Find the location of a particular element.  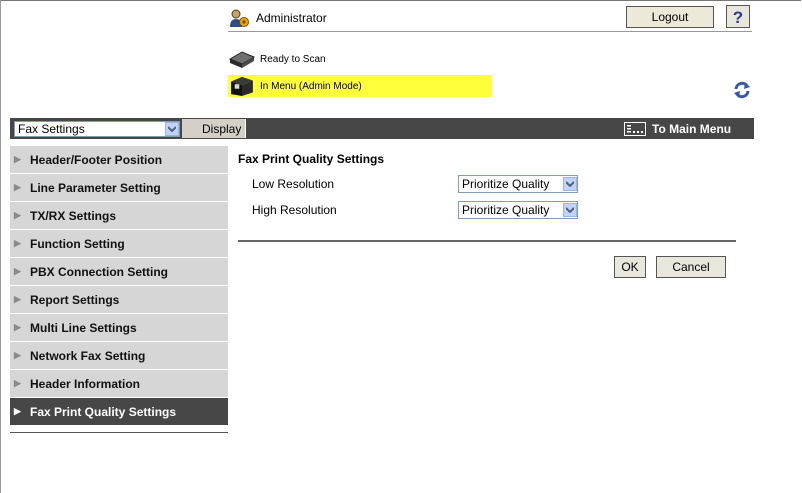

sidebar-item-function-setting: ▶ Function Setting is located at coordinates (119, 244).